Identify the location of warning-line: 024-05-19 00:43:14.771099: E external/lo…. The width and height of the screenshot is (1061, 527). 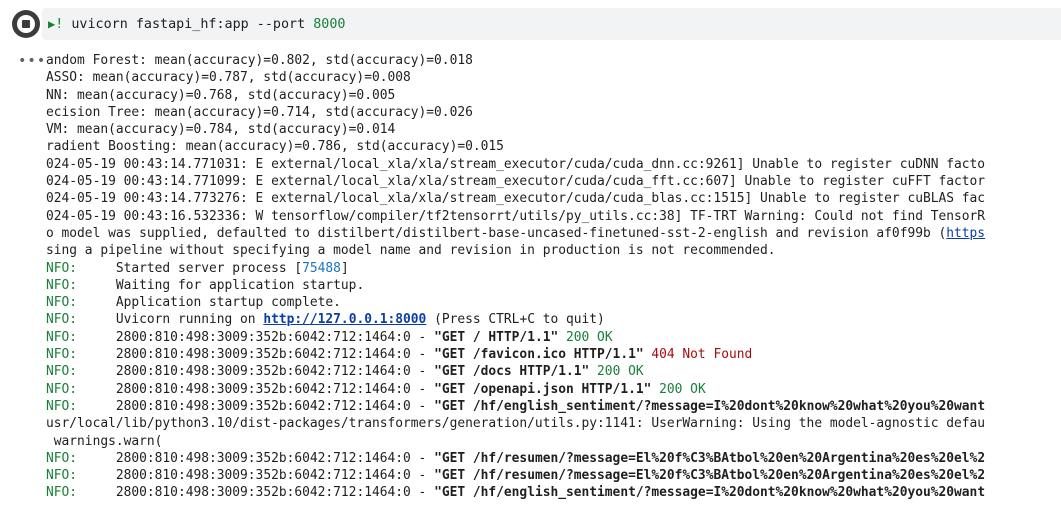
(553, 181).